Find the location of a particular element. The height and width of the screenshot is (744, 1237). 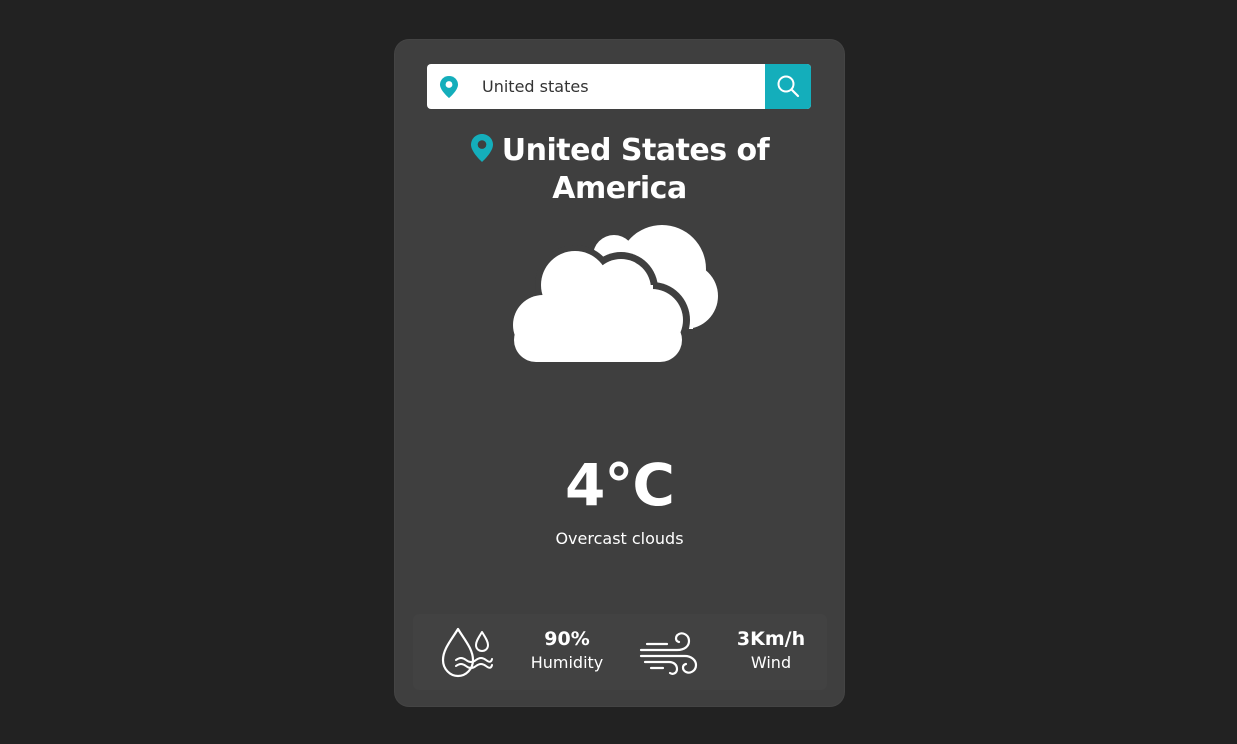

weather-stats: 90% Humidity 3Km/h Wind is located at coordinates (620, 652).